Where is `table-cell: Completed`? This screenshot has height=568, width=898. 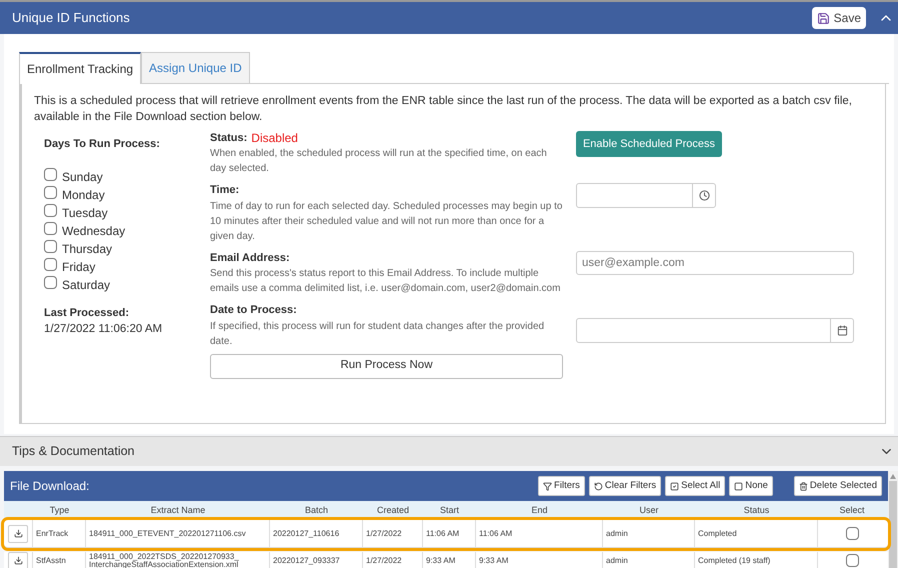 table-cell: Completed is located at coordinates (756, 533).